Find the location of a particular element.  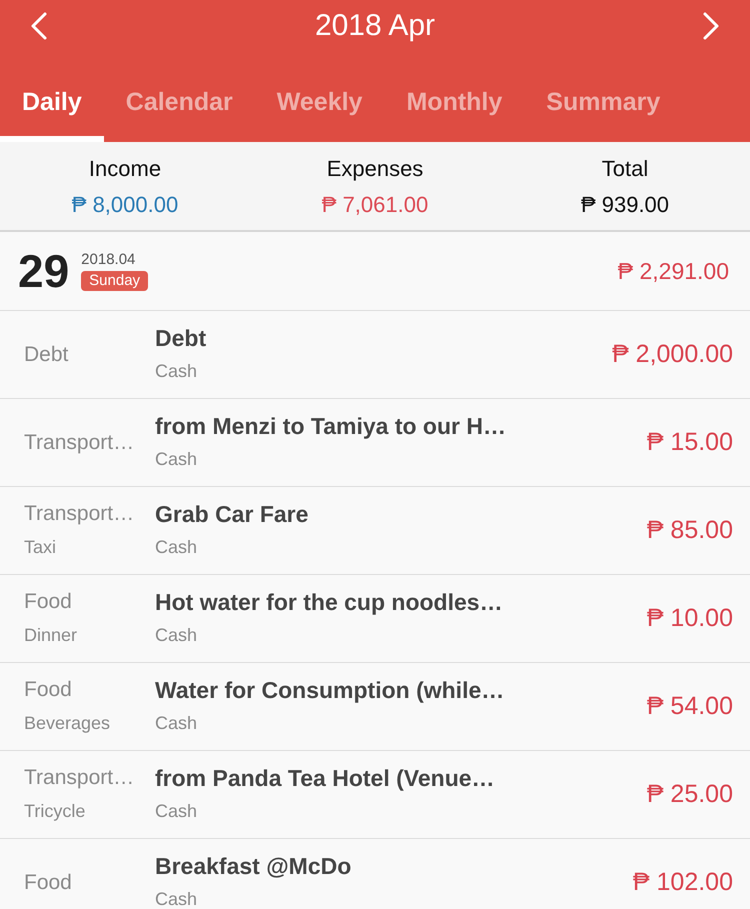

subcategory-label: Taxi is located at coordinates (40, 547).